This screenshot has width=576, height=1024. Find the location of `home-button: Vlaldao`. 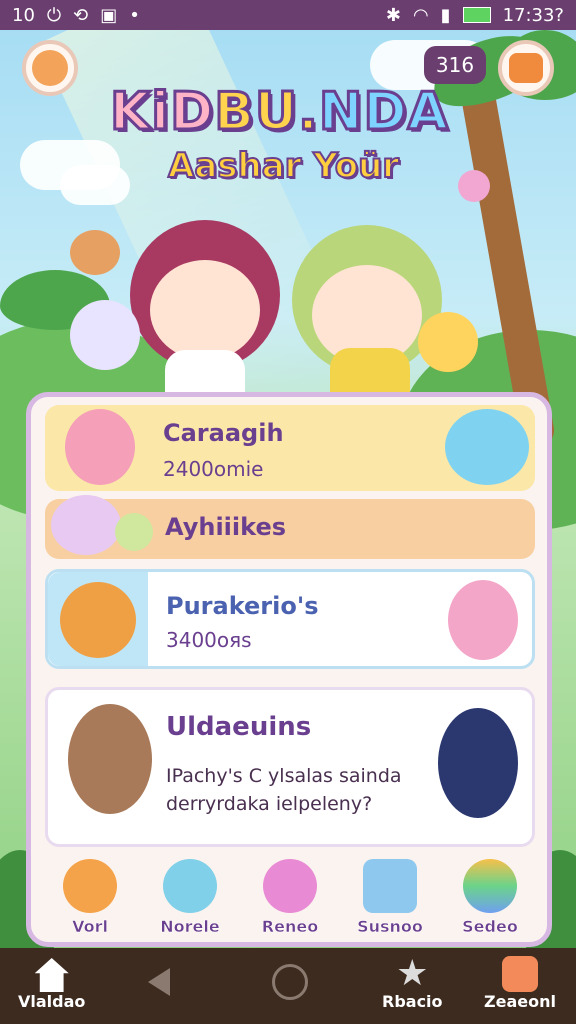

home-button: Vlaldao is located at coordinates (51, 984).